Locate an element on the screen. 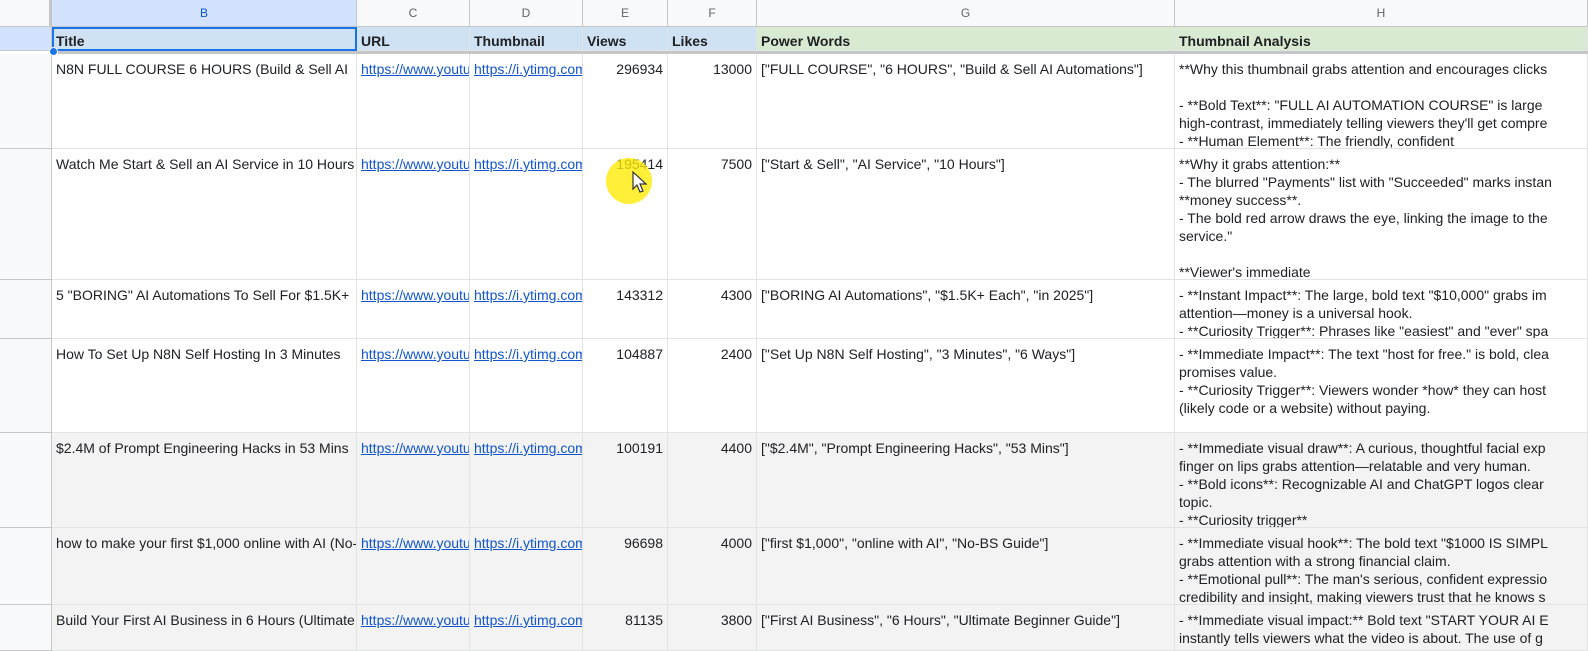 The height and width of the screenshot is (651, 1588). title-cell: N8N FULL COURSE 6 HOURS (Build & Sell AI is located at coordinates (204, 101).